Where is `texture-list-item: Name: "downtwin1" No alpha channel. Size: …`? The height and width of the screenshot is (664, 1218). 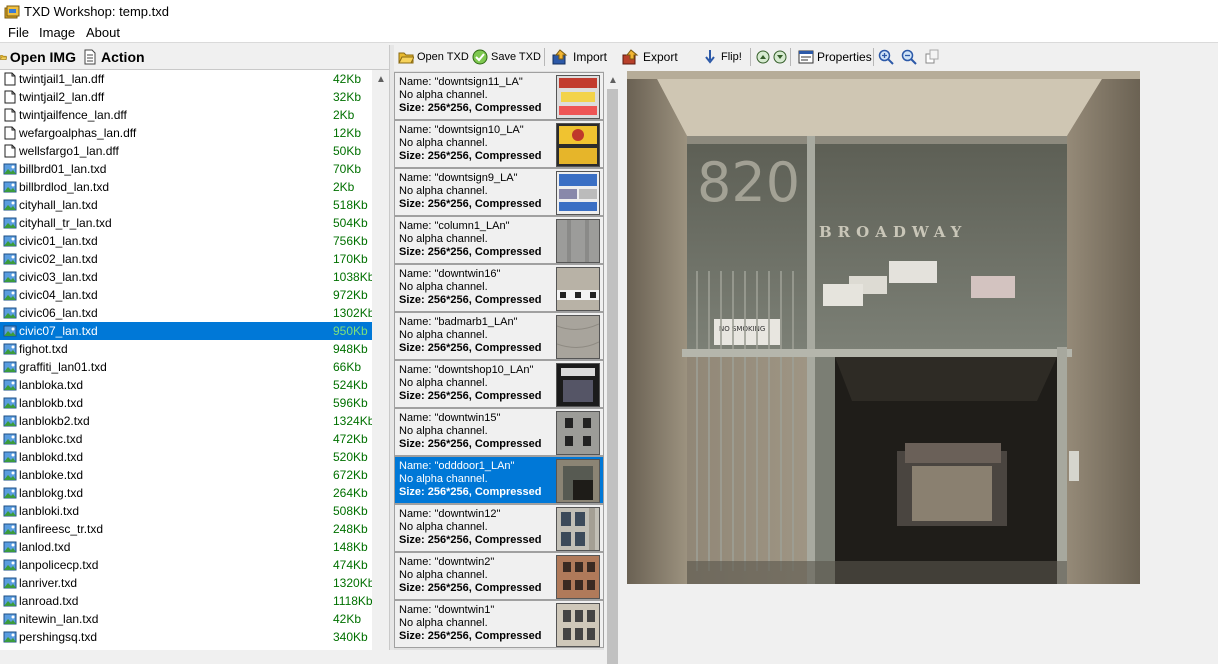
texture-list-item: Name: "downtwin1" No alpha channel. Size: … is located at coordinates (499, 624).